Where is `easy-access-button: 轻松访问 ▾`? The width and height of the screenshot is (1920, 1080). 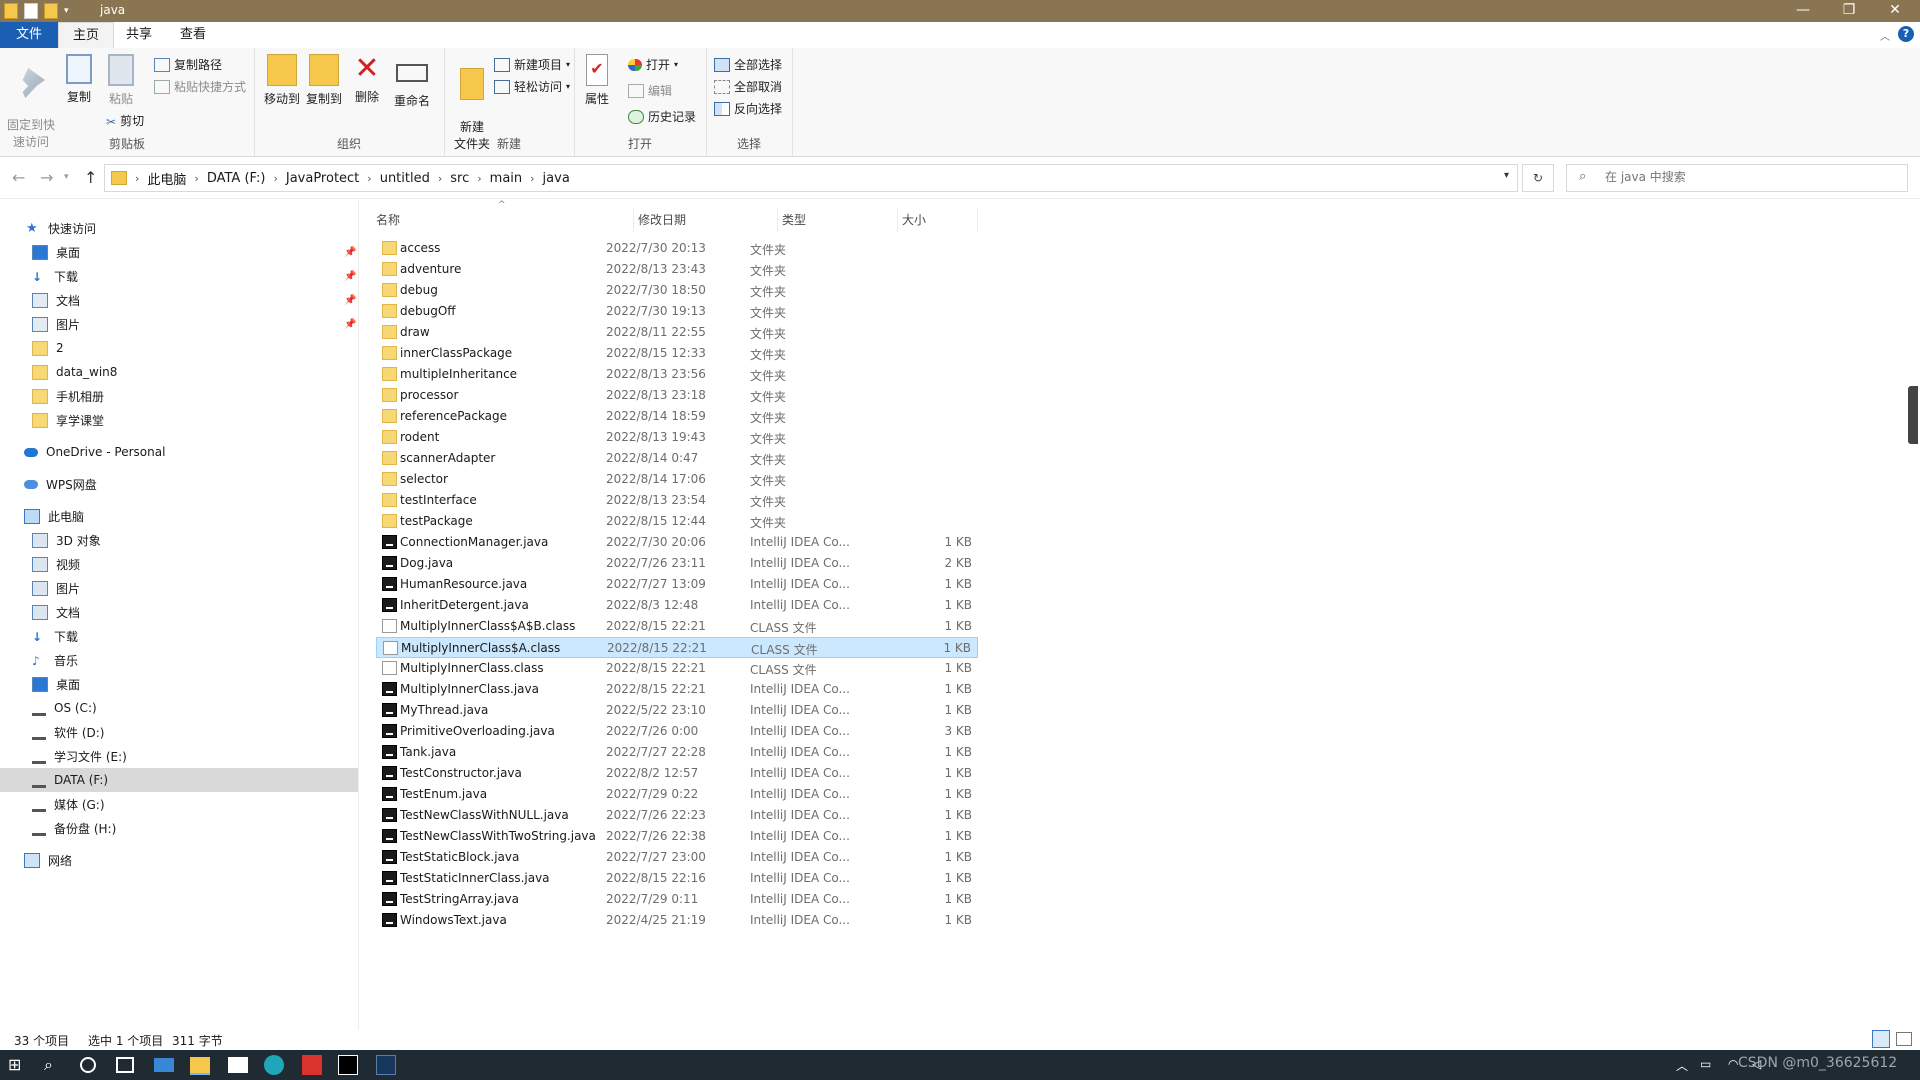 easy-access-button: 轻松访问 ▾ is located at coordinates (532, 86).